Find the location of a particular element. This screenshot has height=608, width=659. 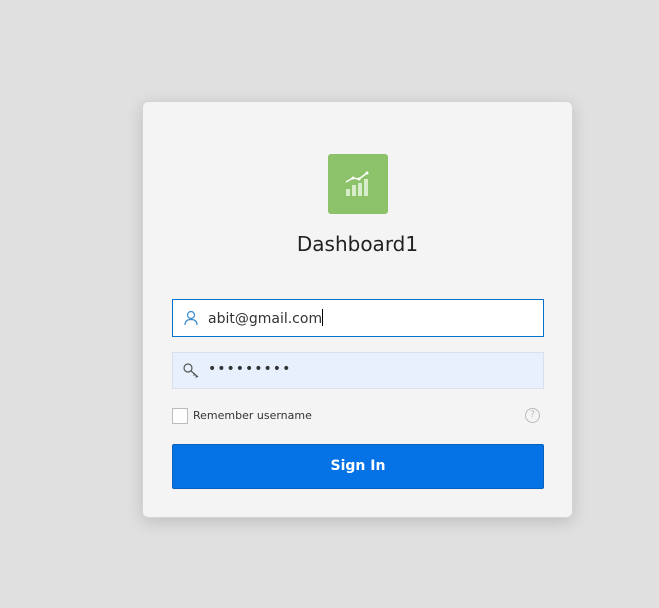

username-input: abit@gmail.com is located at coordinates (358, 318).